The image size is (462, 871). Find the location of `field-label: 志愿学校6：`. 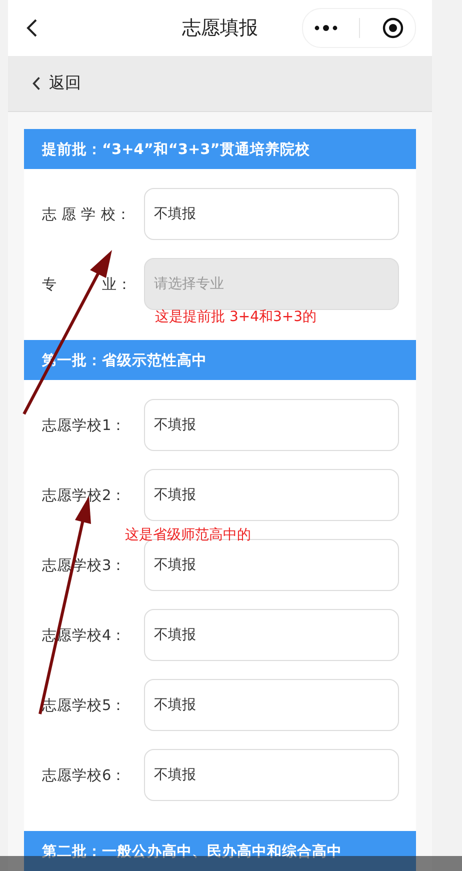

field-label: 志愿学校6： is located at coordinates (85, 775).